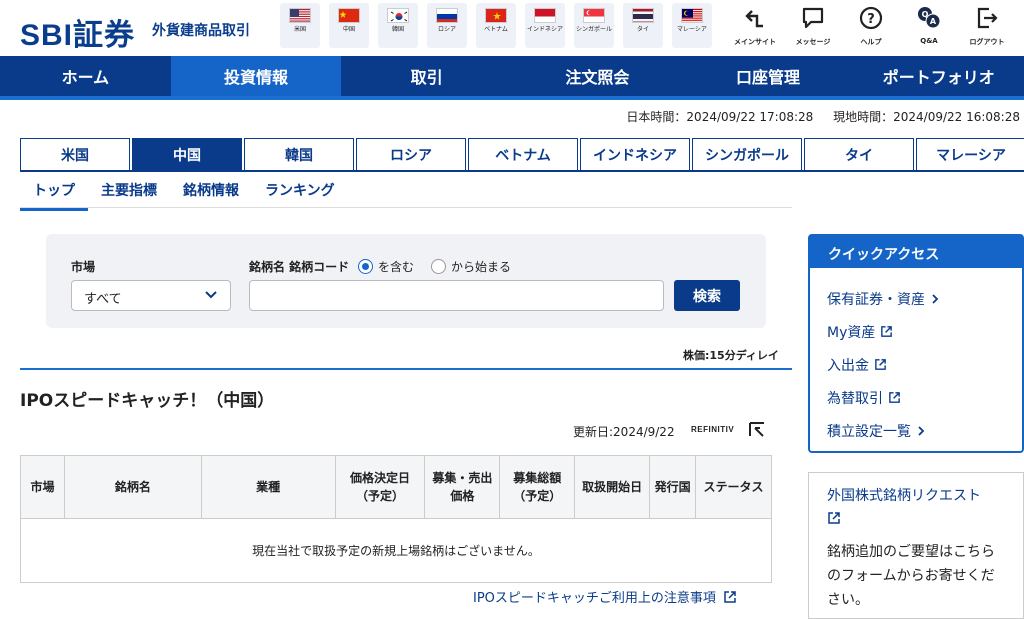  I want to click on flag-button-russia: ロシア, so click(447, 25).